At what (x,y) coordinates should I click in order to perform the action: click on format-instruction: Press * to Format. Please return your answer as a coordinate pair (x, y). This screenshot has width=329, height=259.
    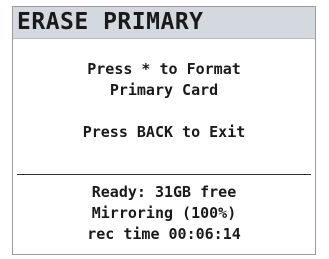
    Looking at the image, I should click on (164, 69).